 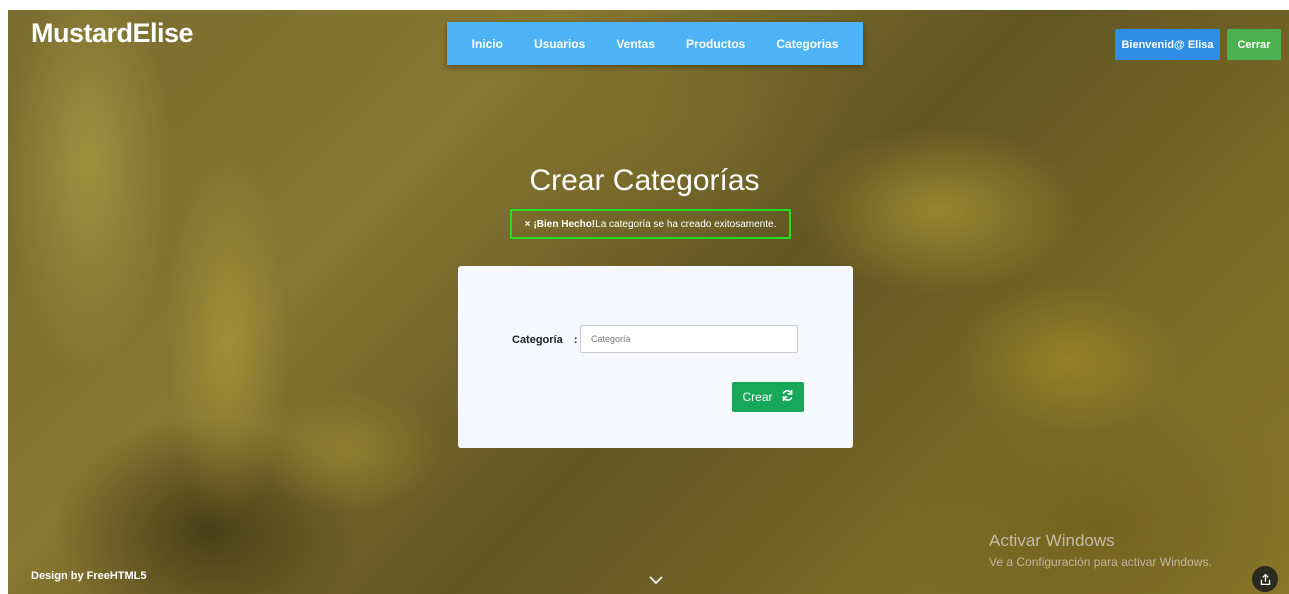 I want to click on nav-item-inicio: Inicio, so click(x=487, y=44).